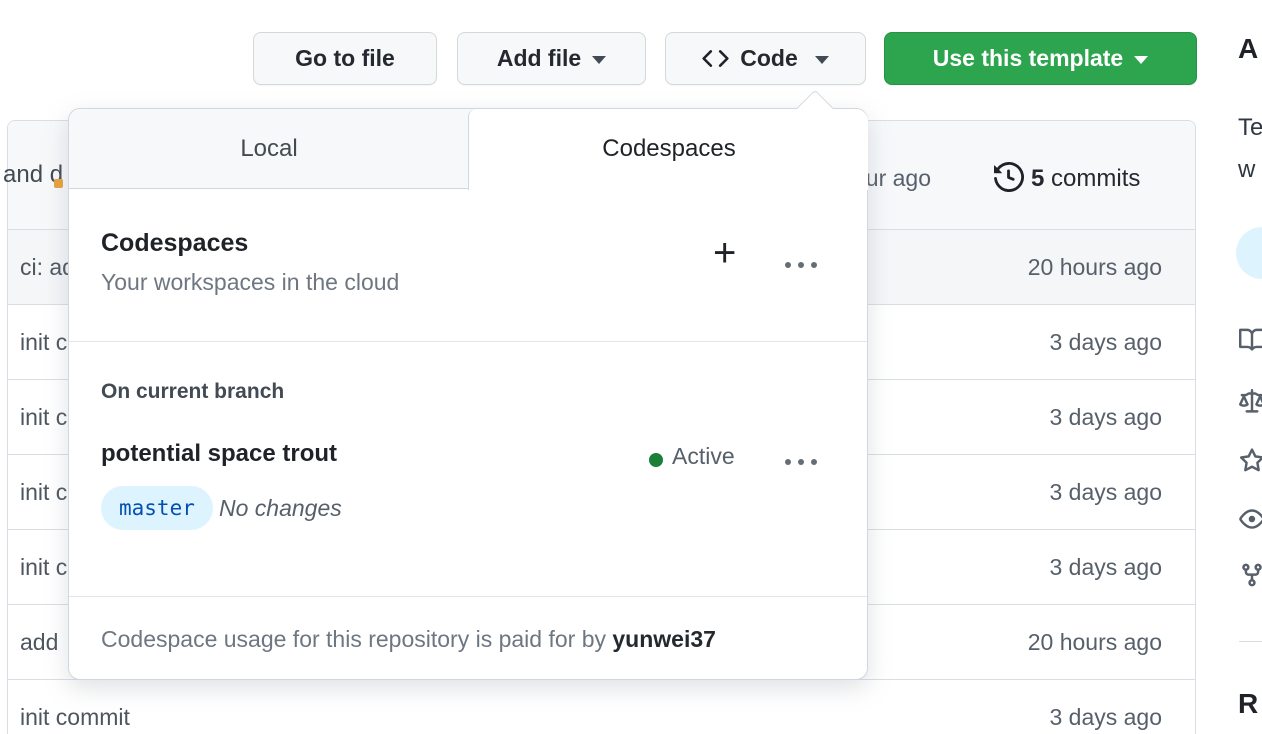 The width and height of the screenshot is (1262, 734). Describe the element at coordinates (280, 508) in the screenshot. I see `changes-status: No changes` at that location.